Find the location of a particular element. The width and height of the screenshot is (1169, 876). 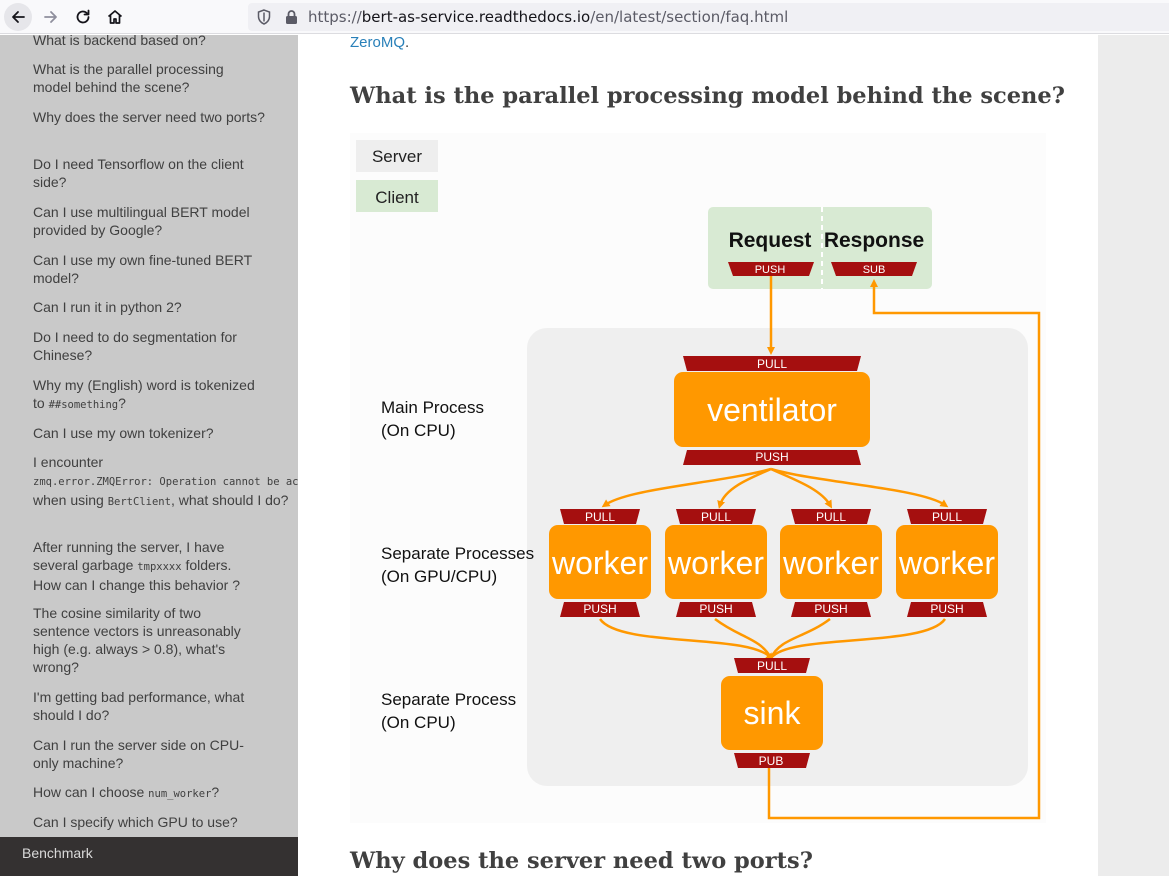

label-main-cpu: (On CPU) is located at coordinates (418, 430).